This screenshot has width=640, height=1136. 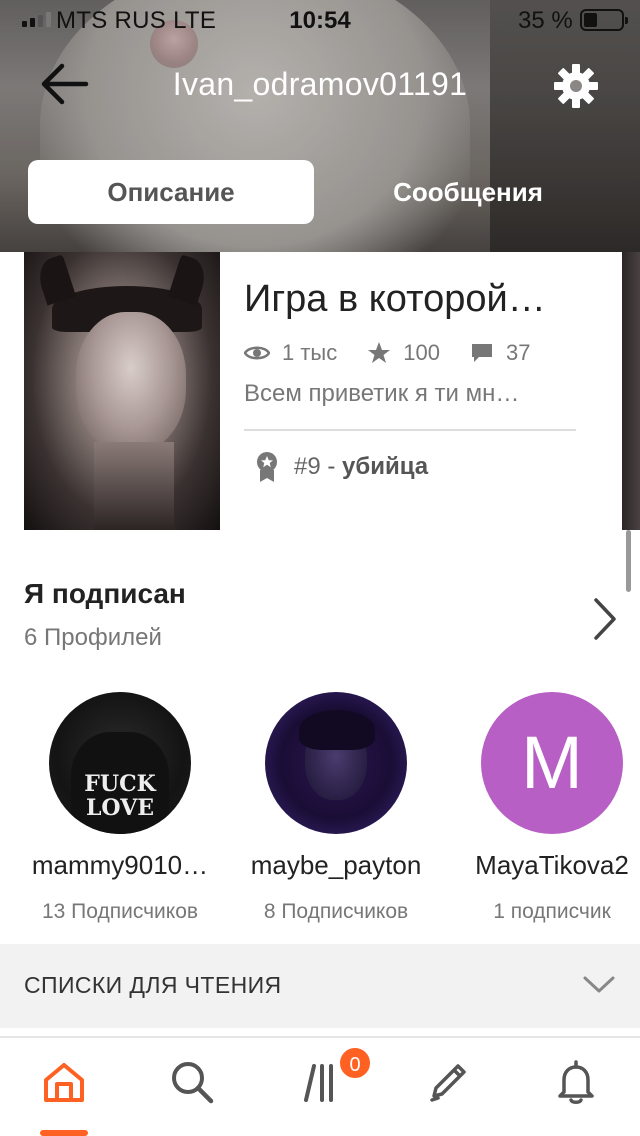 I want to click on tab-write, so click(x=448, y=1088).